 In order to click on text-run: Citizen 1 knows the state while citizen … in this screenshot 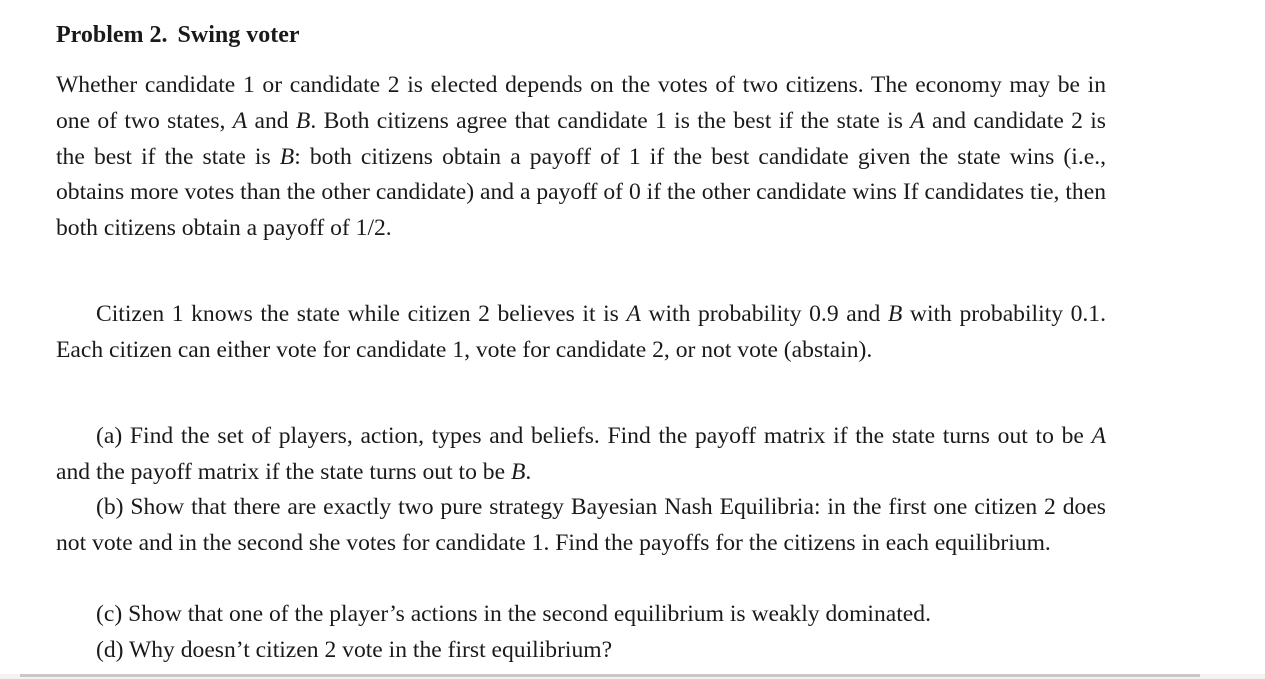, I will do `click(361, 314)`.